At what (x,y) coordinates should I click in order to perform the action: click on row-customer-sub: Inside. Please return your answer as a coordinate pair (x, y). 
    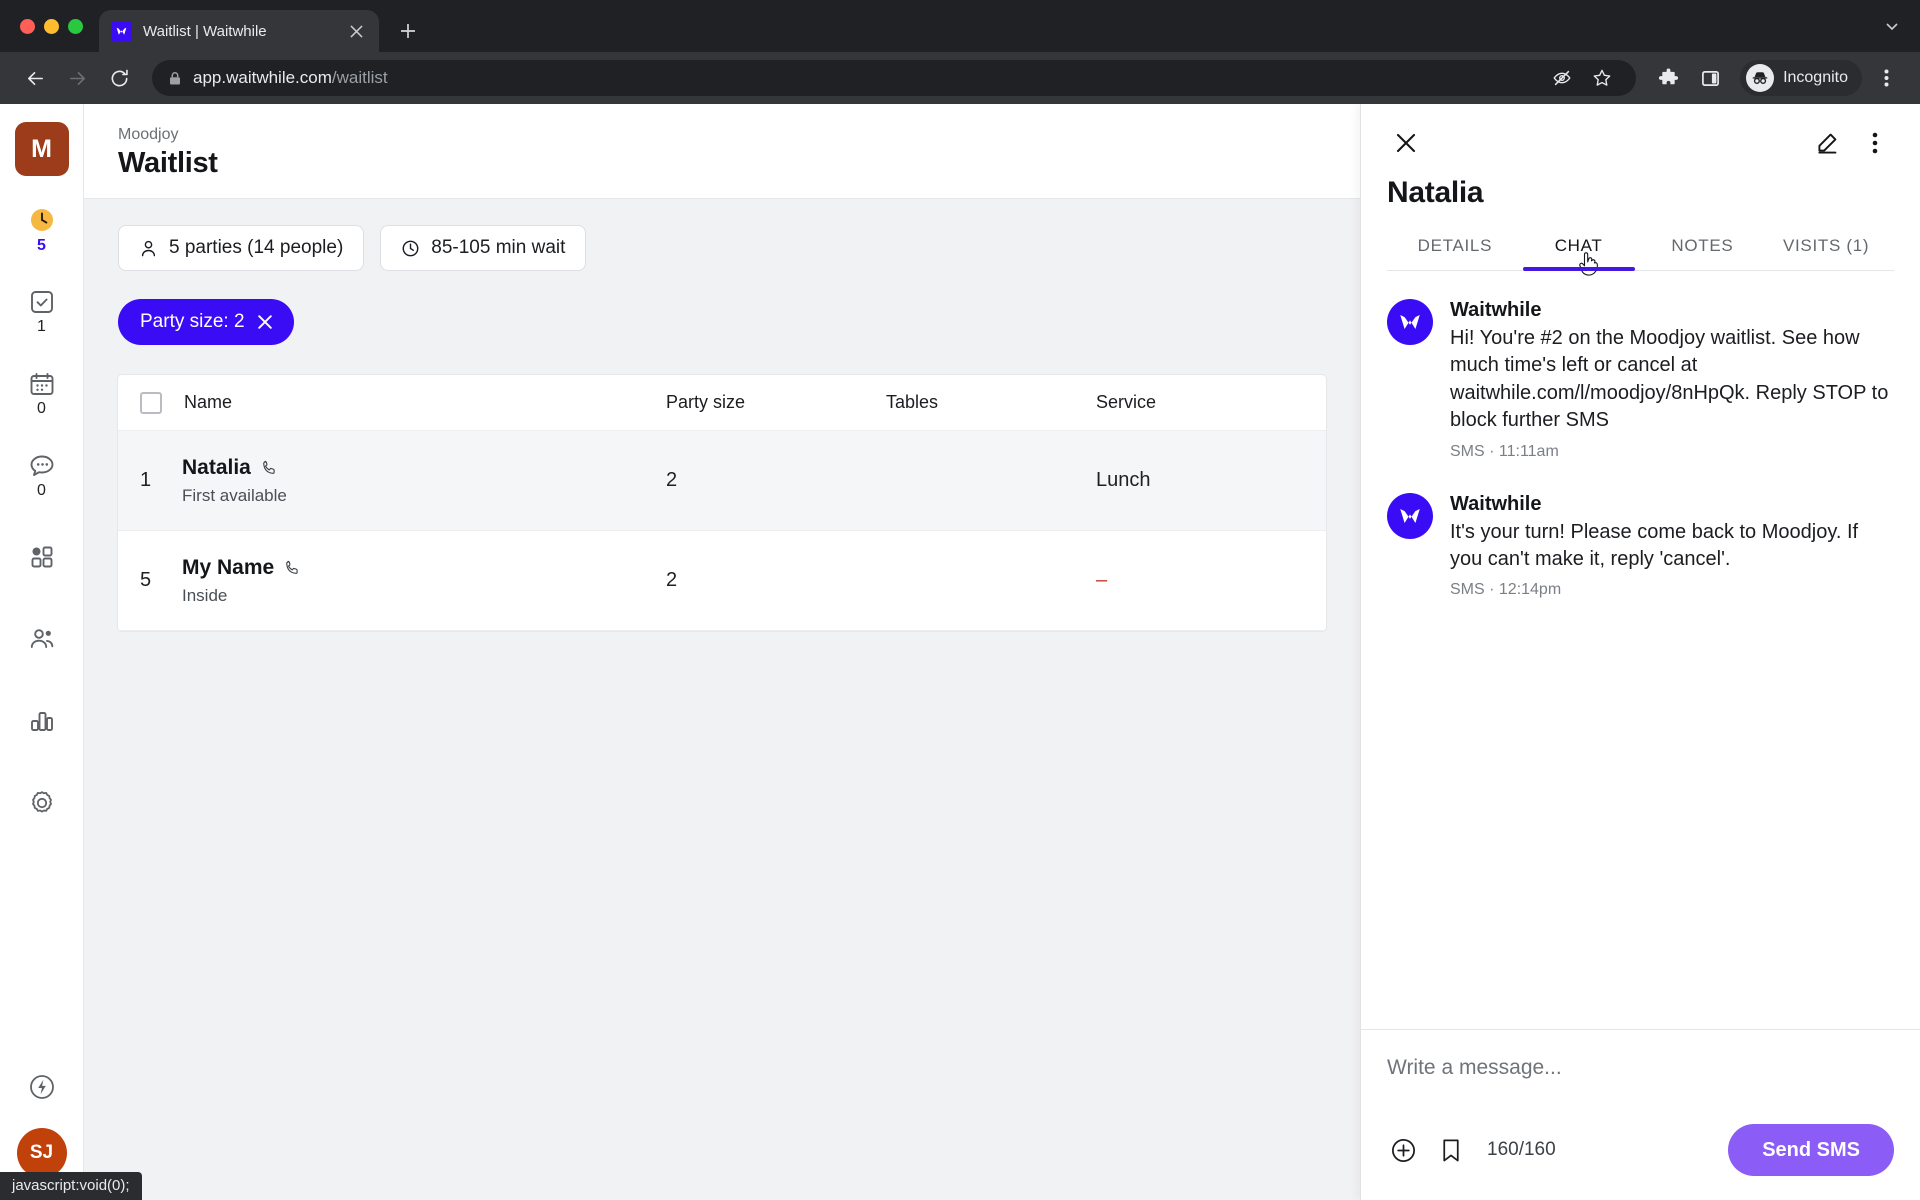
    Looking at the image, I should click on (205, 595).